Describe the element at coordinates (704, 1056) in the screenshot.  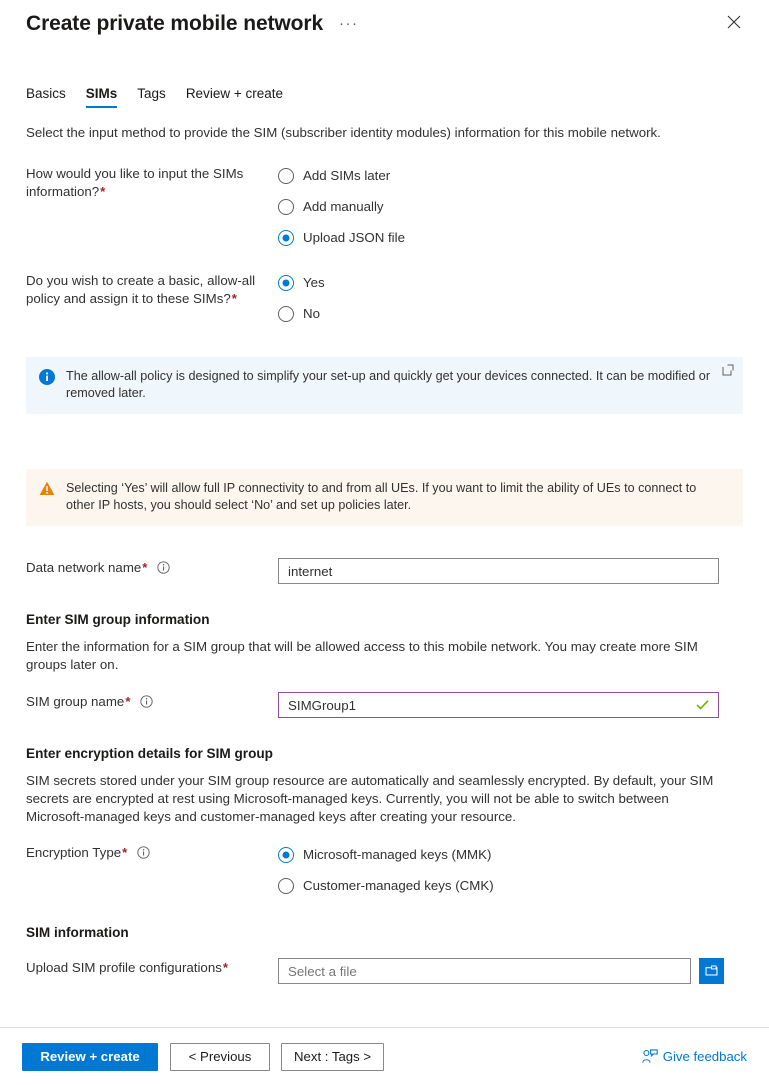
I see `give-feedback-label: Give feedback` at that location.